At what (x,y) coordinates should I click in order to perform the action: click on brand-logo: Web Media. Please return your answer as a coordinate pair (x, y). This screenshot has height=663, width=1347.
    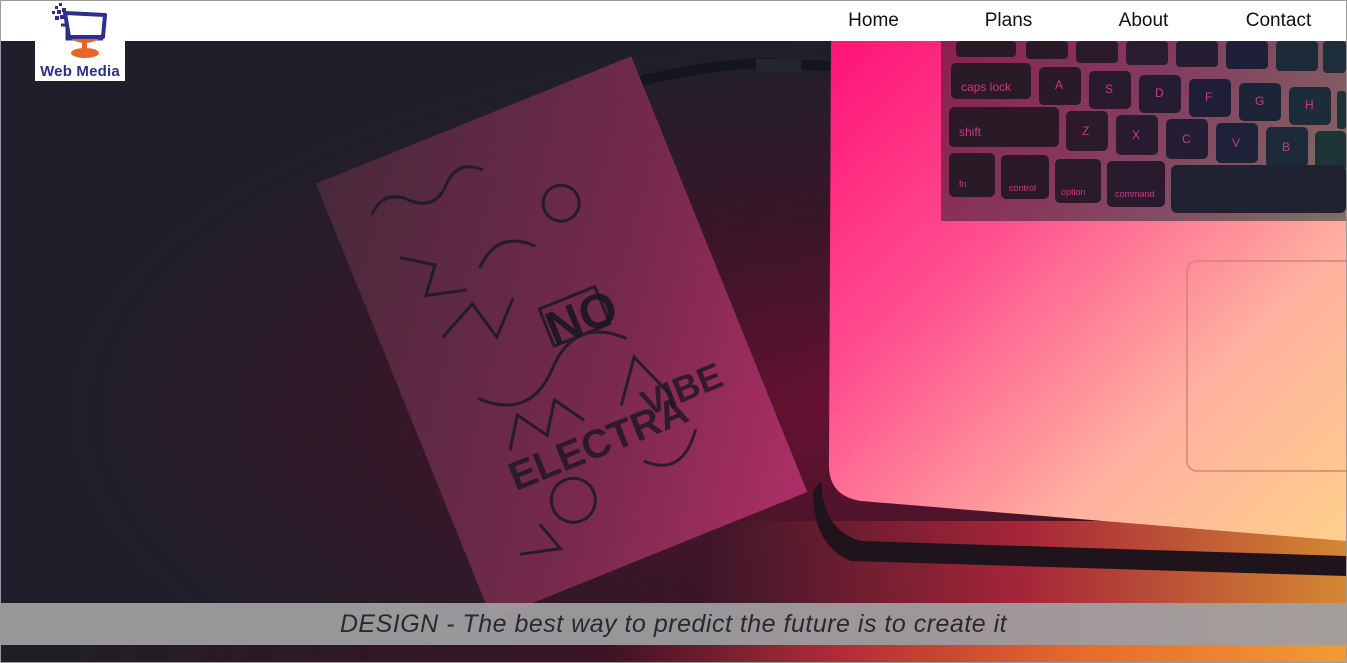
    Looking at the image, I should click on (80, 41).